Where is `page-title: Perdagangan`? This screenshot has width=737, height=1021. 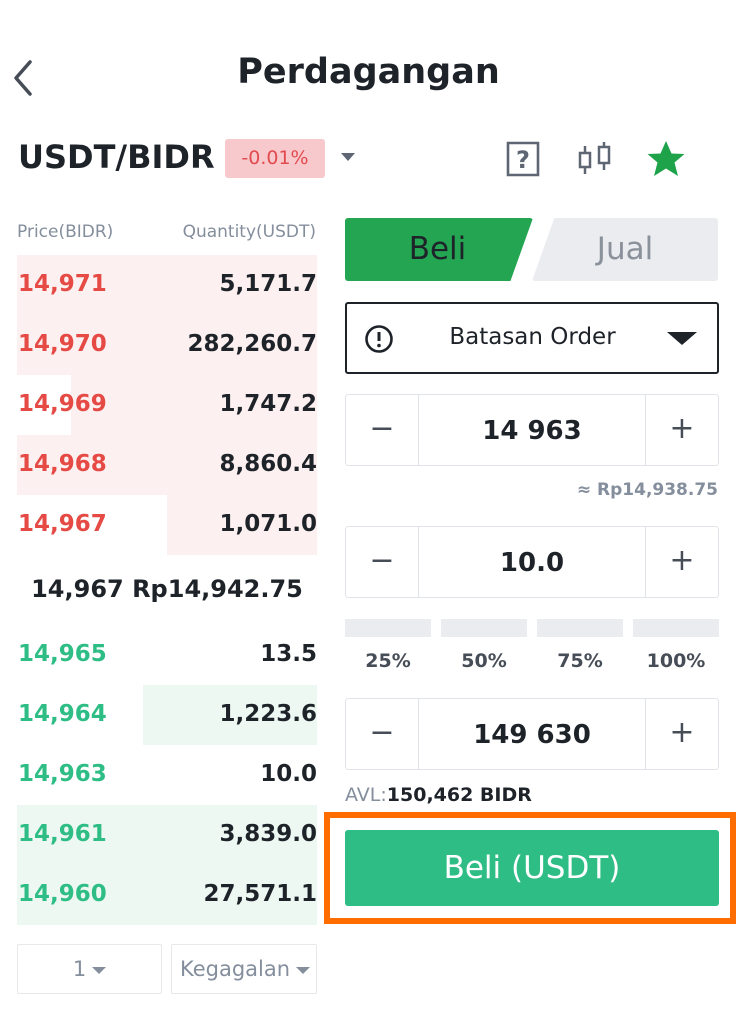 page-title: Perdagangan is located at coordinates (368, 72).